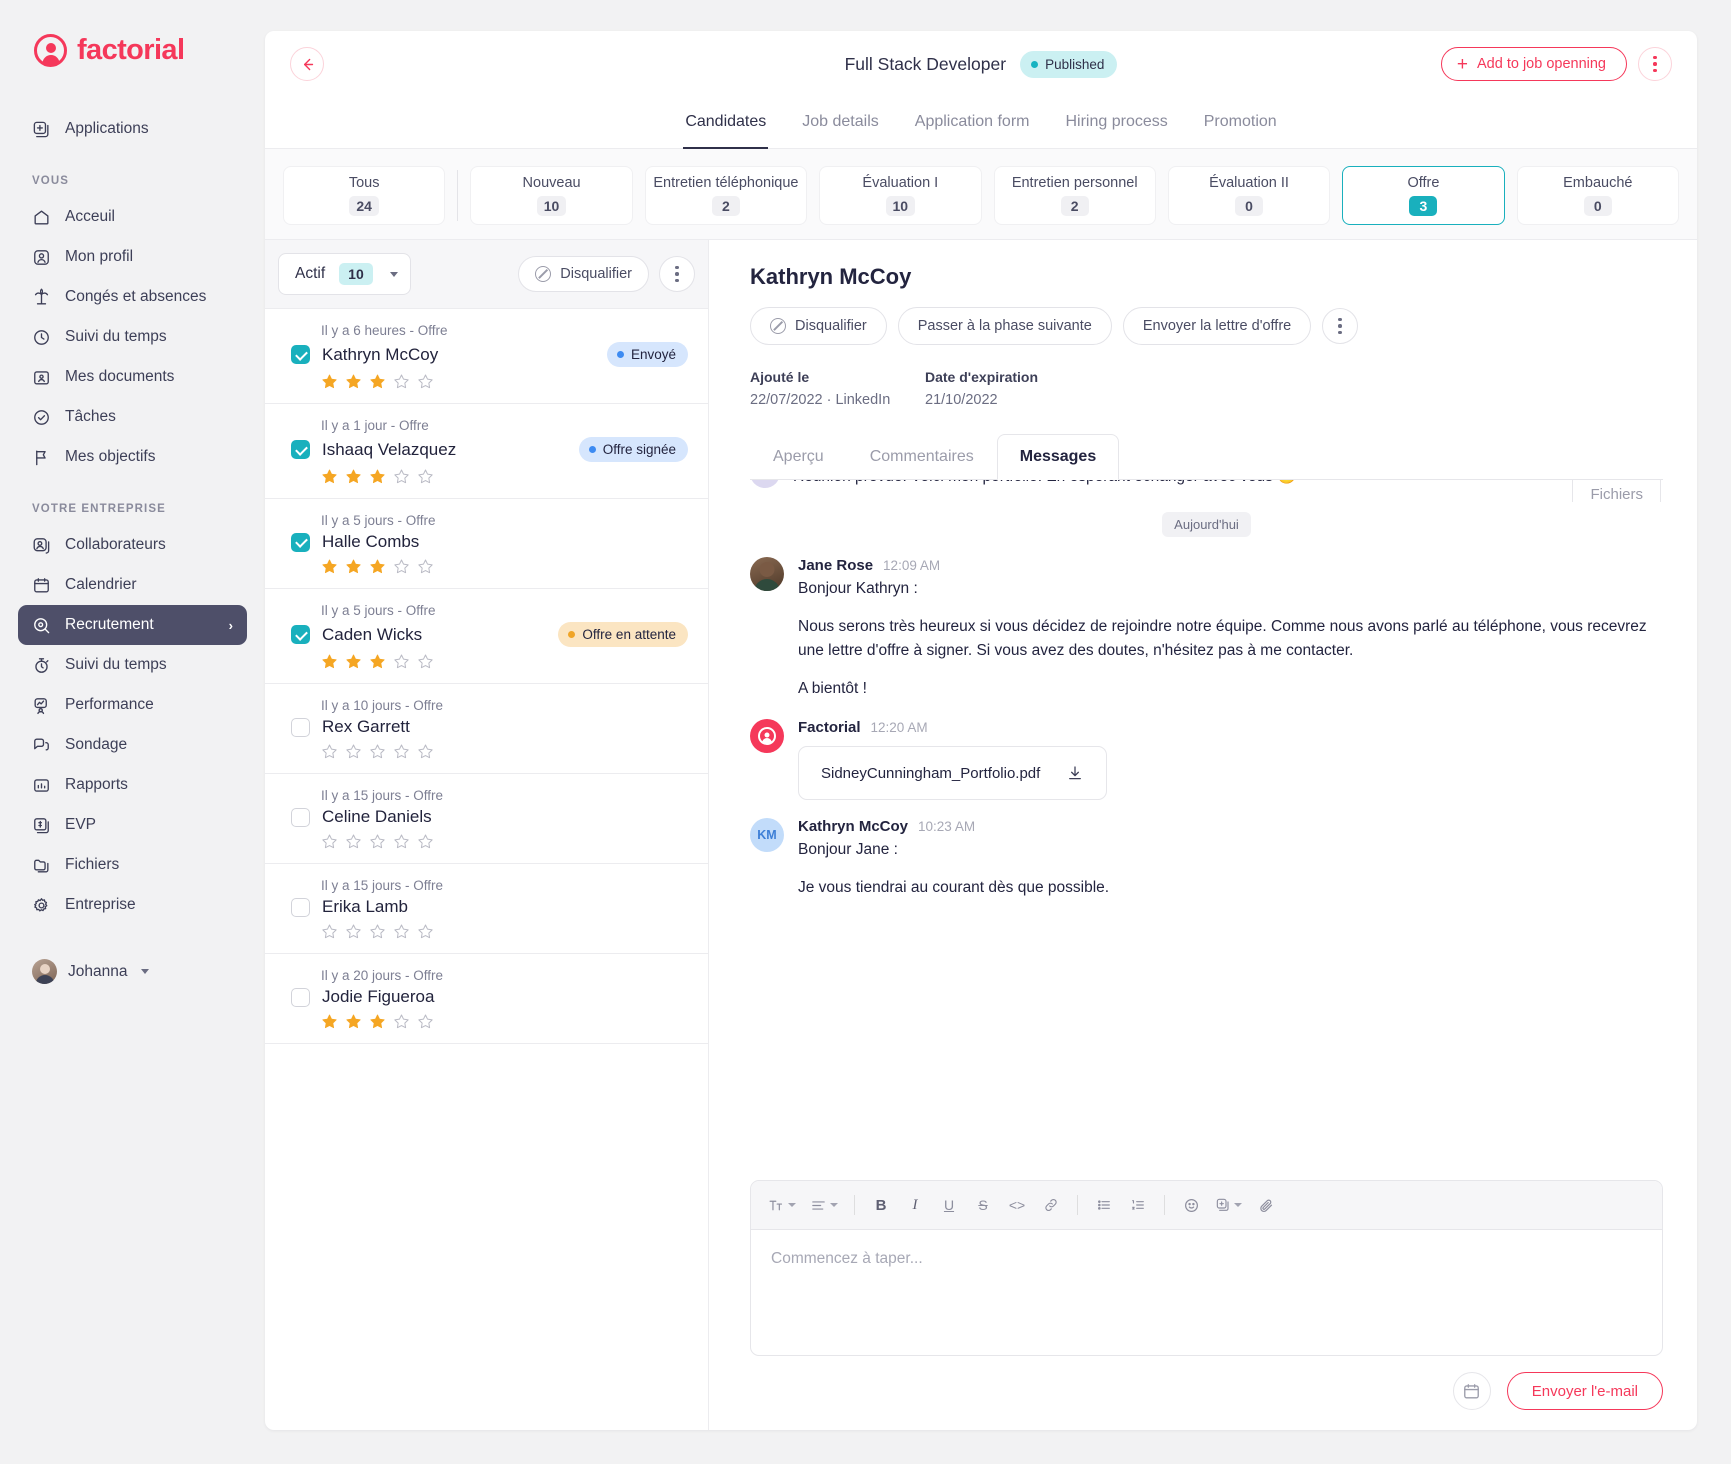  What do you see at coordinates (307, 64) in the screenshot?
I see `back-button` at bounding box center [307, 64].